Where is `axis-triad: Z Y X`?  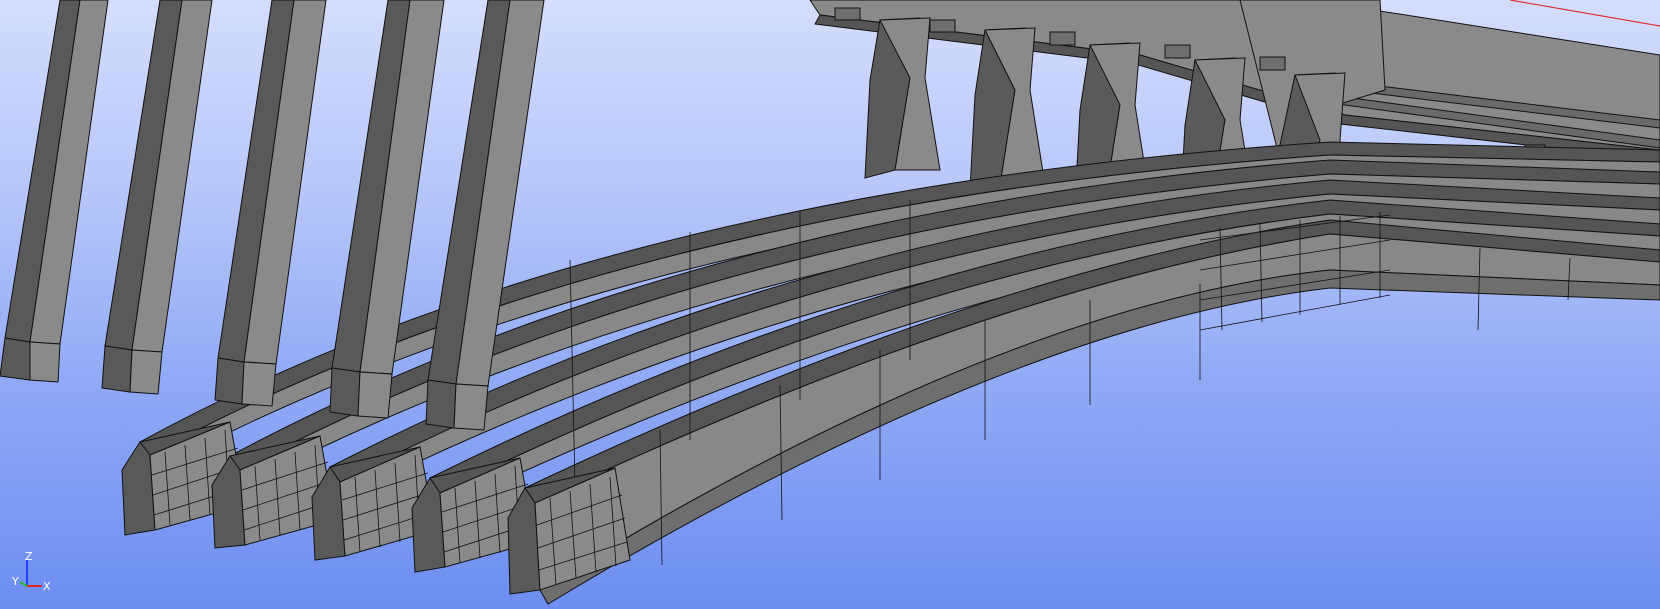
axis-triad: Z Y X is located at coordinates (31, 572).